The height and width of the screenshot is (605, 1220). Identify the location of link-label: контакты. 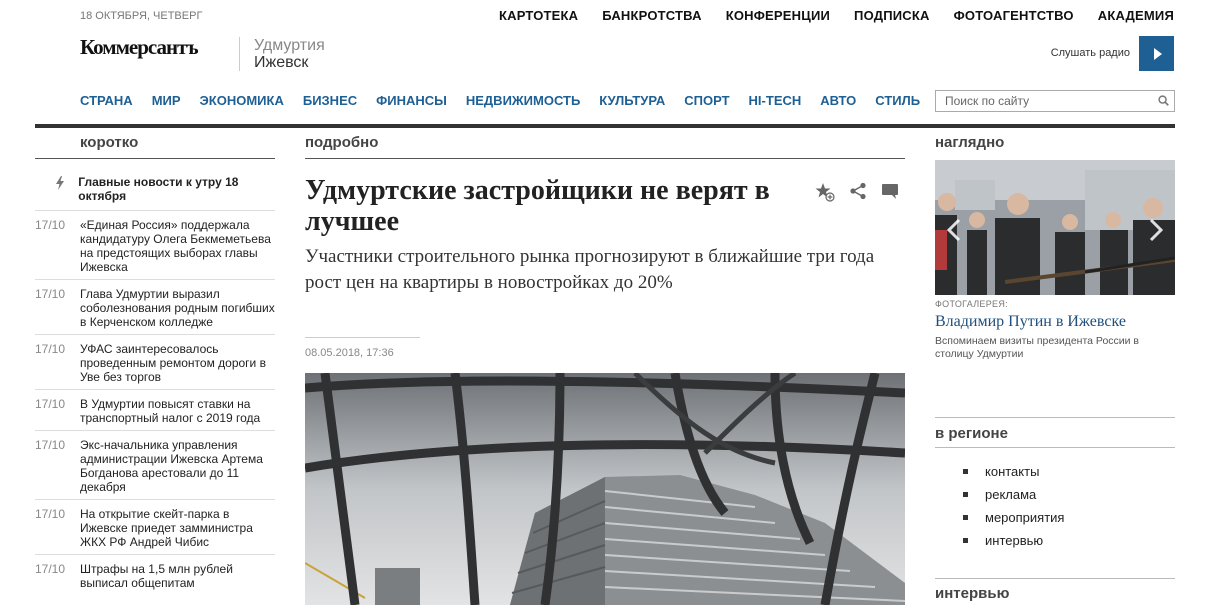
(1012, 471).